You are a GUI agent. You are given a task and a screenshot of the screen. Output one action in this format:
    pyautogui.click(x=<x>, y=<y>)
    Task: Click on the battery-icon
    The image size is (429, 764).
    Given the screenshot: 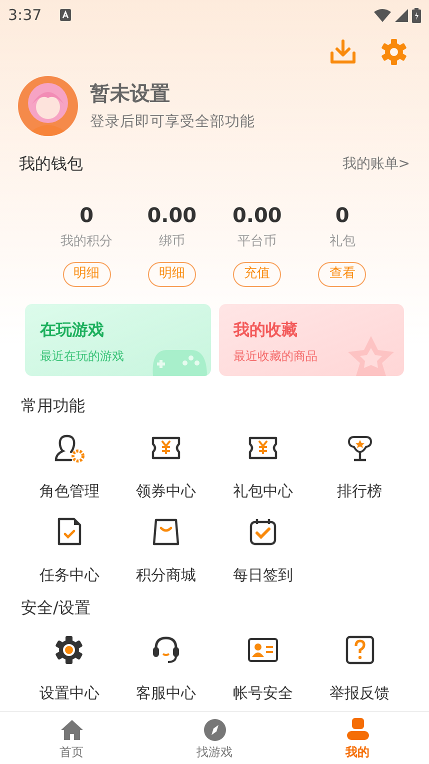 What is the action you would take?
    pyautogui.click(x=416, y=15)
    